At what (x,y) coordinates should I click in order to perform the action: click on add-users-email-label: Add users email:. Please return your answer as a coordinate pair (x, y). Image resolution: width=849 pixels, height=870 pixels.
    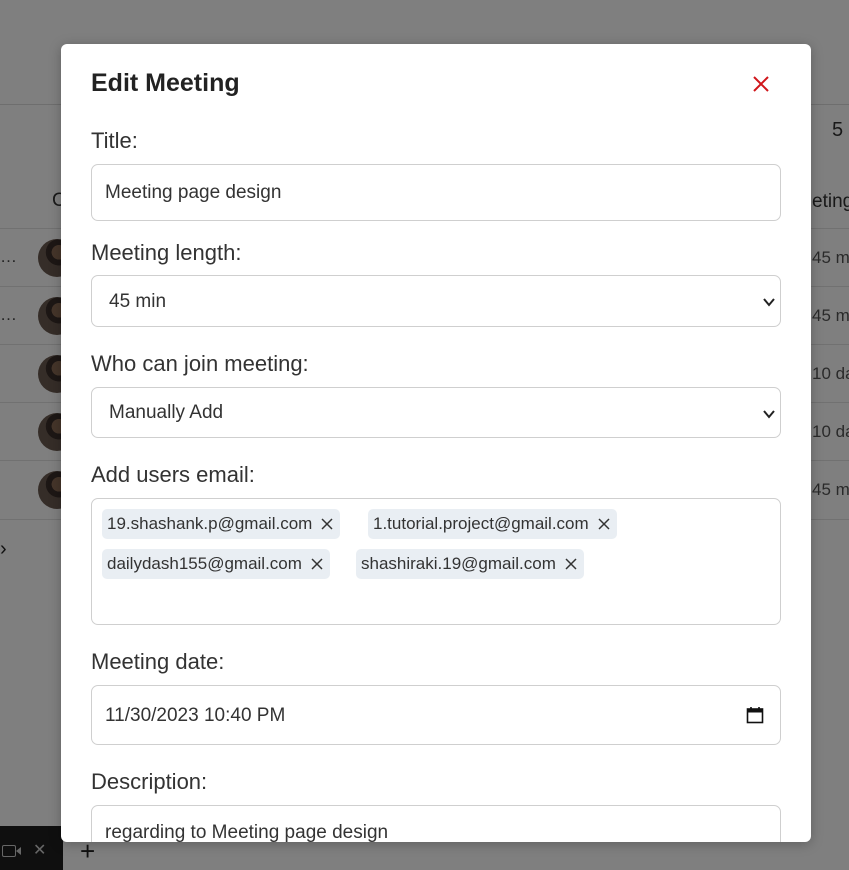
    Looking at the image, I should click on (173, 474).